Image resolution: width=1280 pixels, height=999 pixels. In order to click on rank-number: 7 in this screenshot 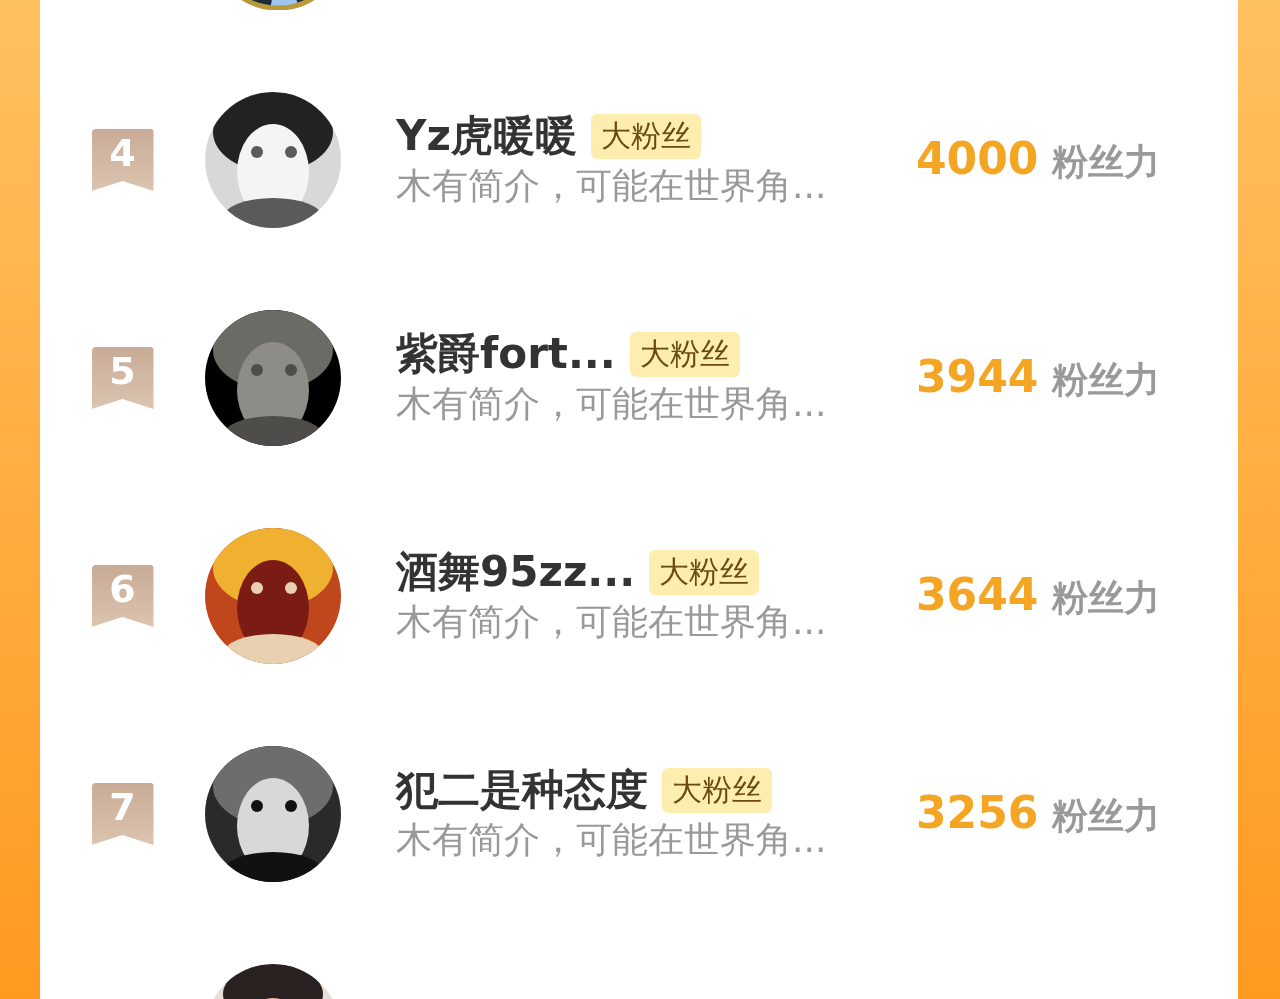, I will do `click(122, 807)`.